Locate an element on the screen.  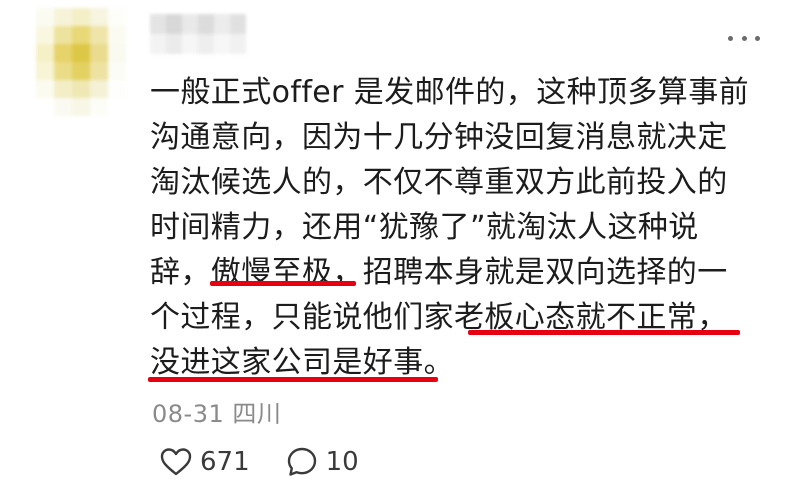
heart-icon is located at coordinates (176, 462).